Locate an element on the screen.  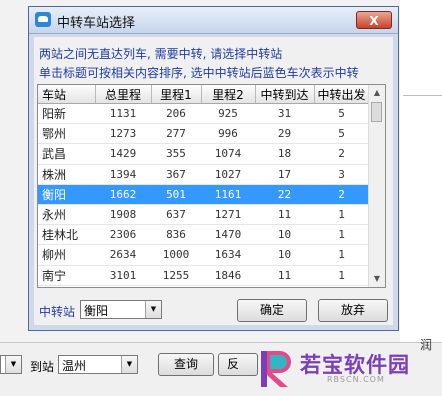
table-cell: 1429 is located at coordinates (123, 154).